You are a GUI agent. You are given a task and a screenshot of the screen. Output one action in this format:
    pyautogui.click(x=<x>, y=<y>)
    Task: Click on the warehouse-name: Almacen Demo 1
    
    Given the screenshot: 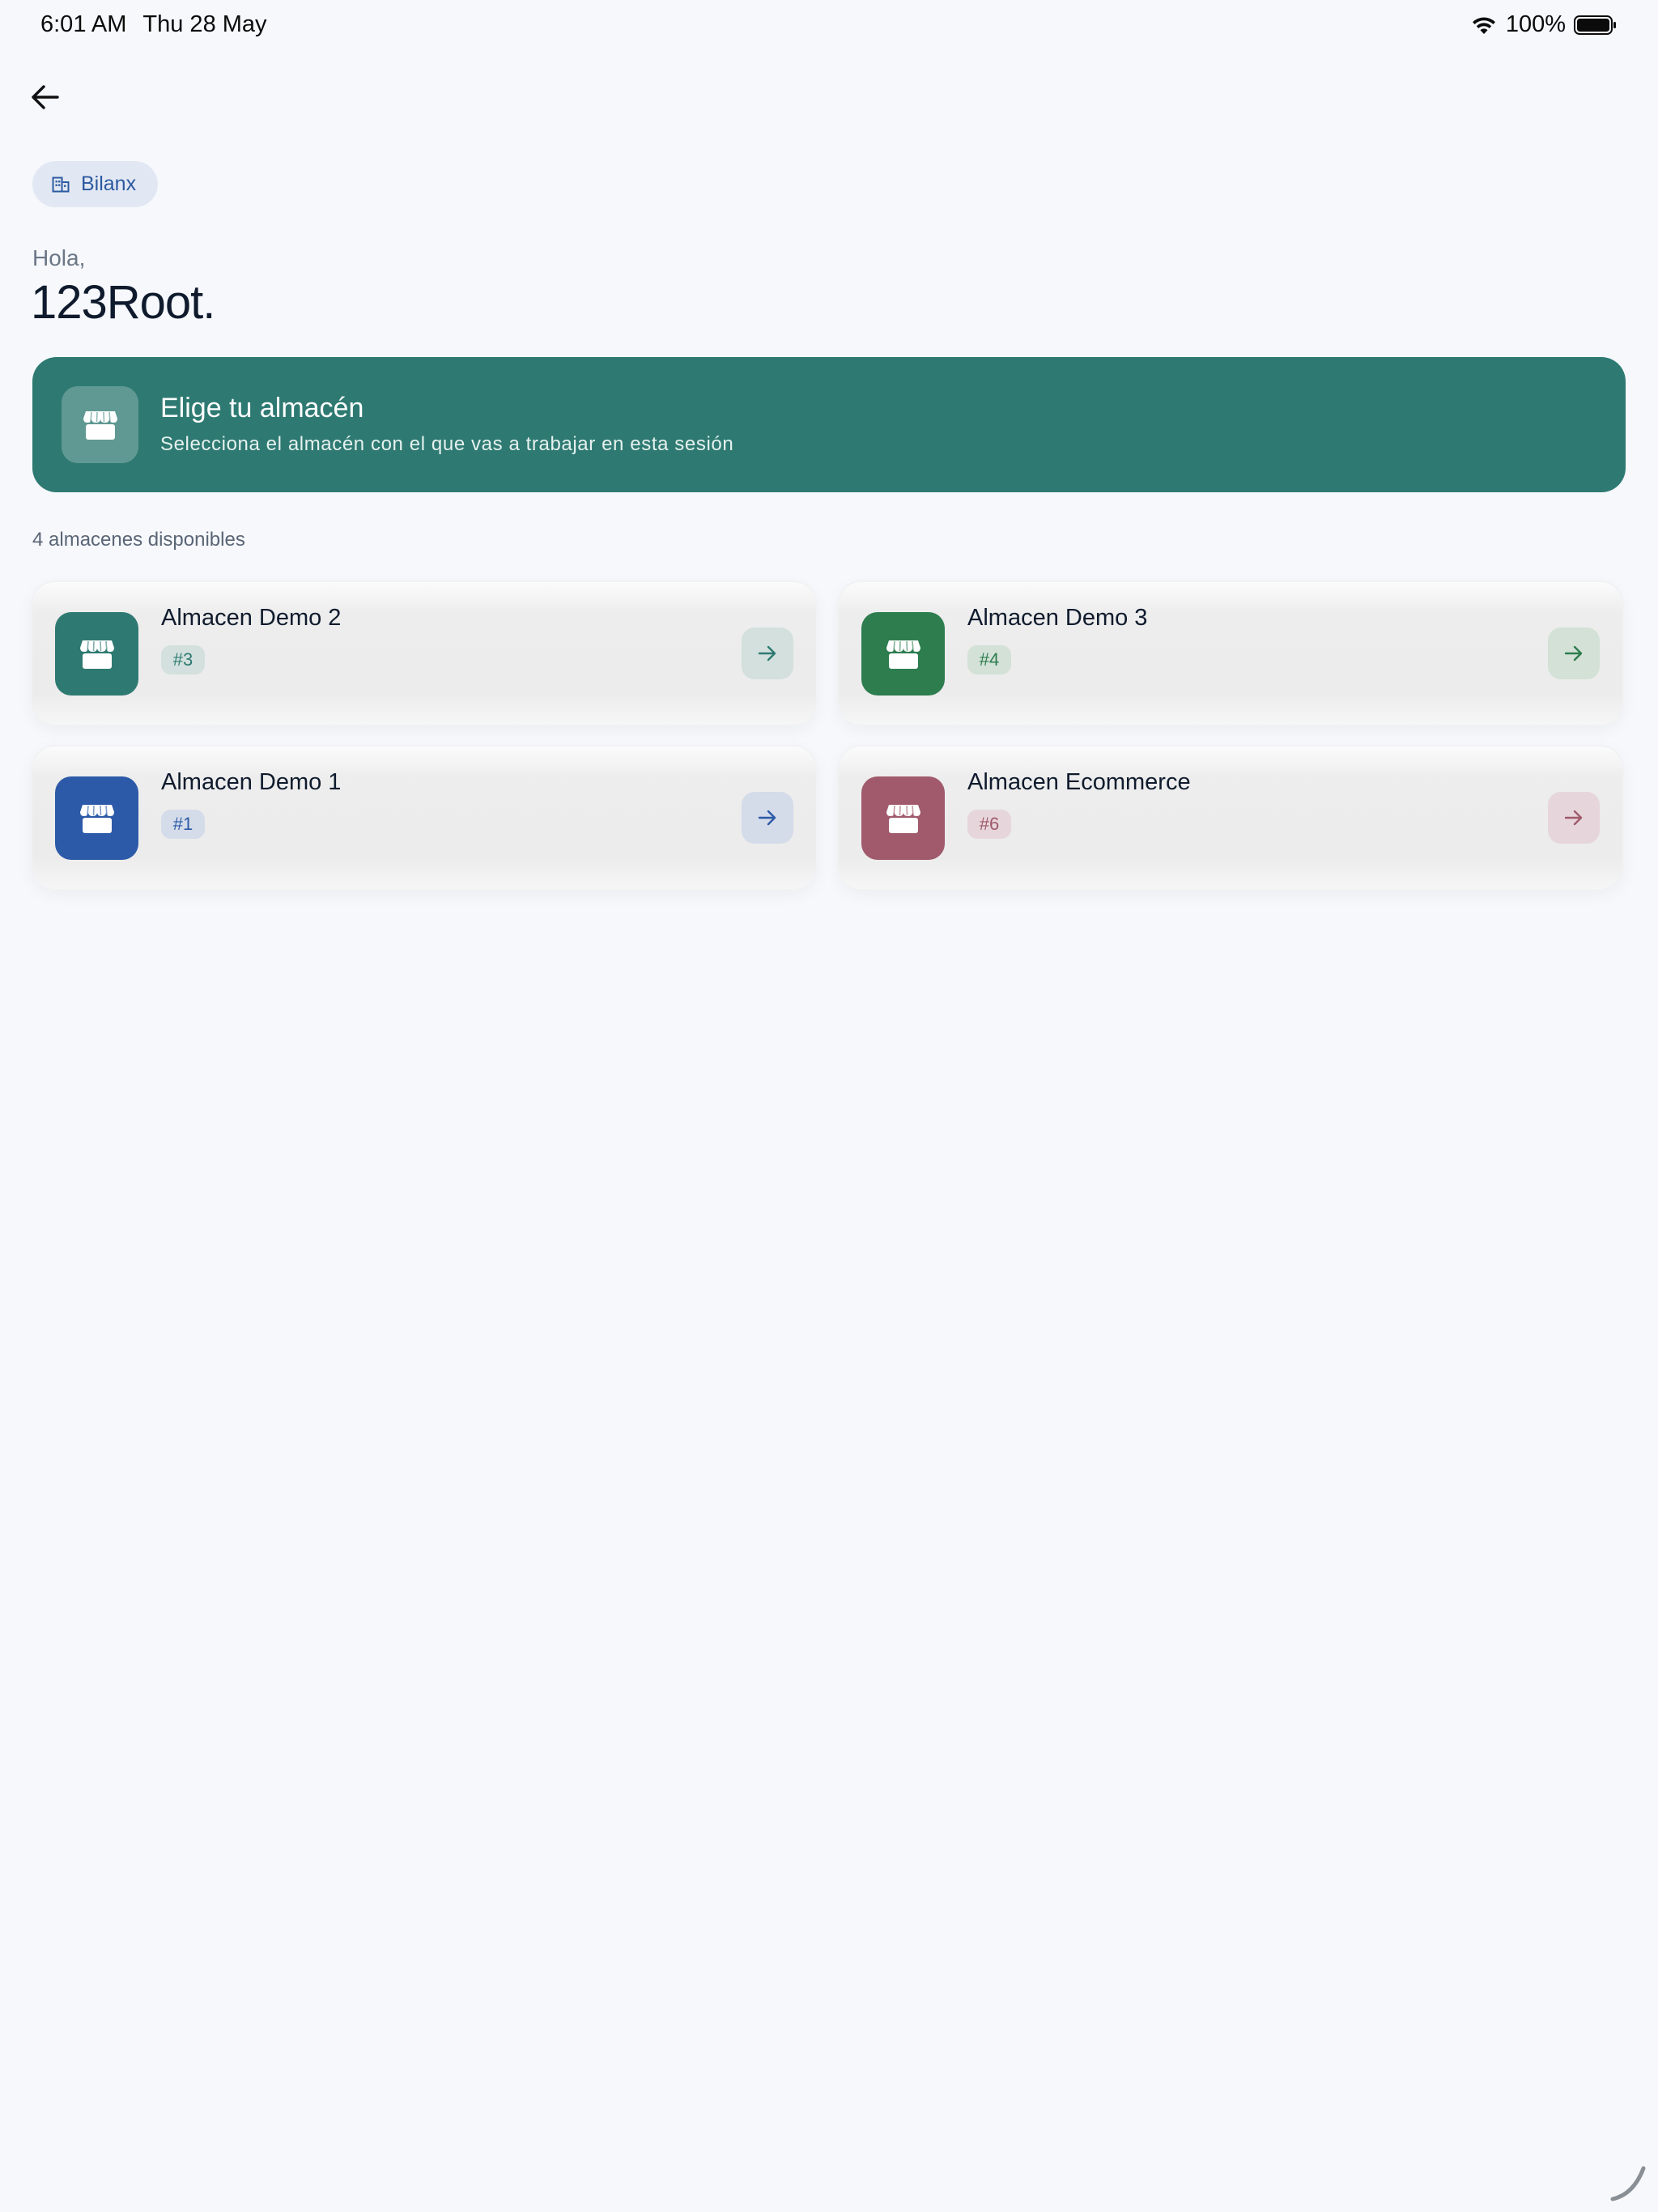 What is the action you would take?
    pyautogui.click(x=251, y=782)
    